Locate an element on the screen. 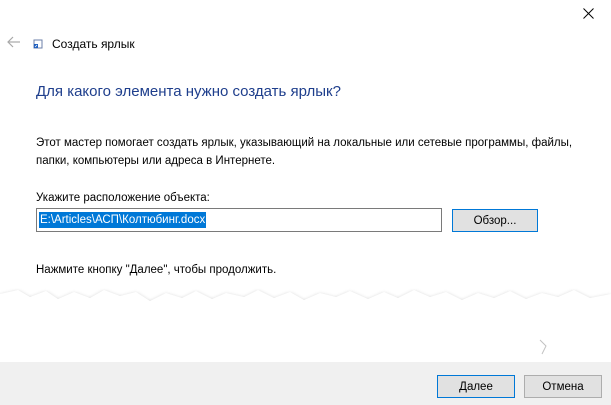 The height and width of the screenshot is (405, 611). shortcut-app-icon is located at coordinates (38, 44).